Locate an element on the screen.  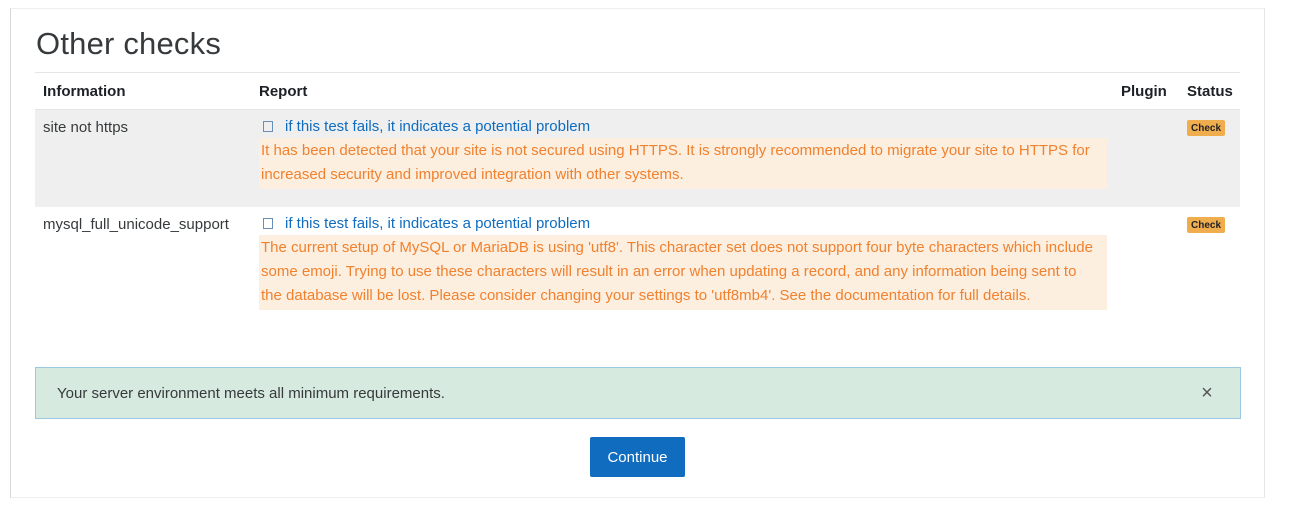
table-header-row: Information Report Plugin Status is located at coordinates (637, 91).